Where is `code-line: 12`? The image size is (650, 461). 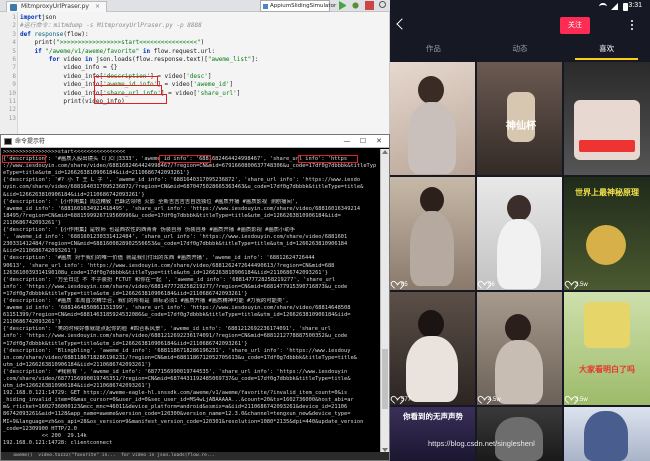 code-line: 12 is located at coordinates (197, 110).